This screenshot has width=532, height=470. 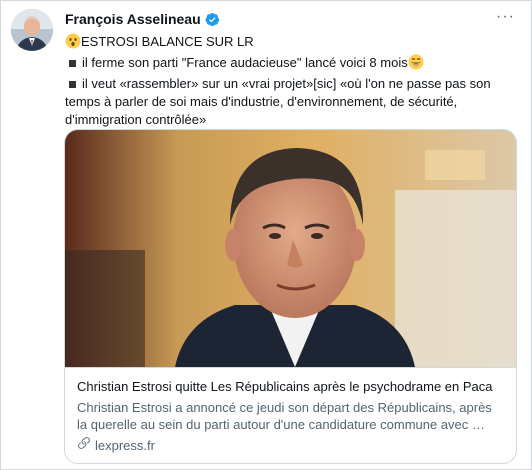 What do you see at coordinates (167, 41) in the screenshot?
I see `tweet-headline: ESTROSI BALANCE SUR LR` at bounding box center [167, 41].